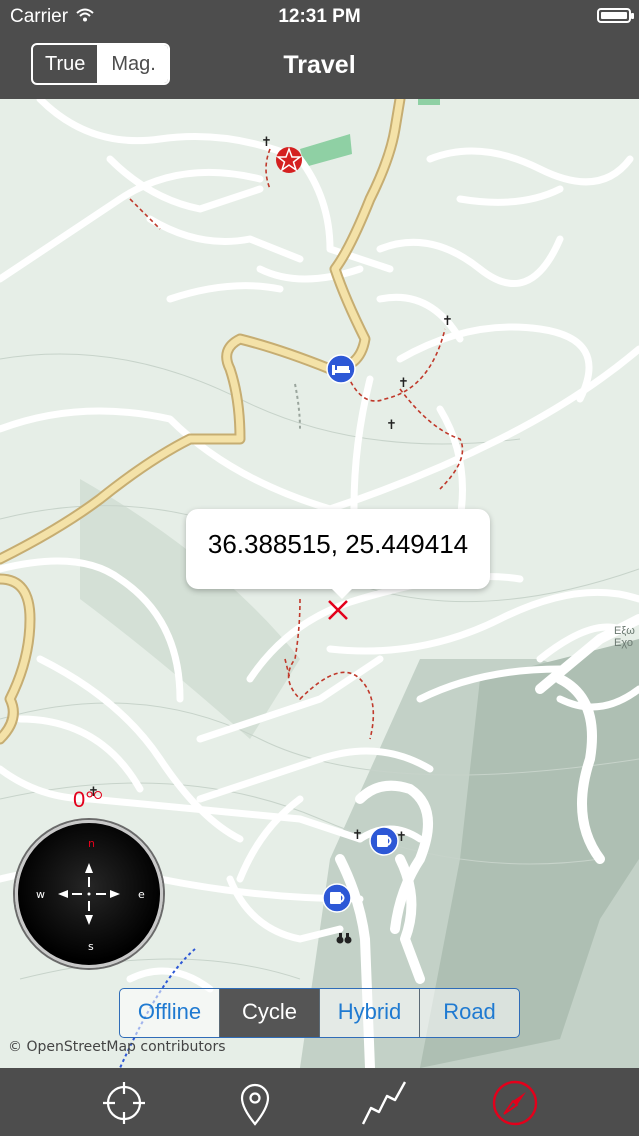 This screenshot has height=1136, width=639. Describe the element at coordinates (344, 938) in the screenshot. I see `binoculars-icon` at that location.